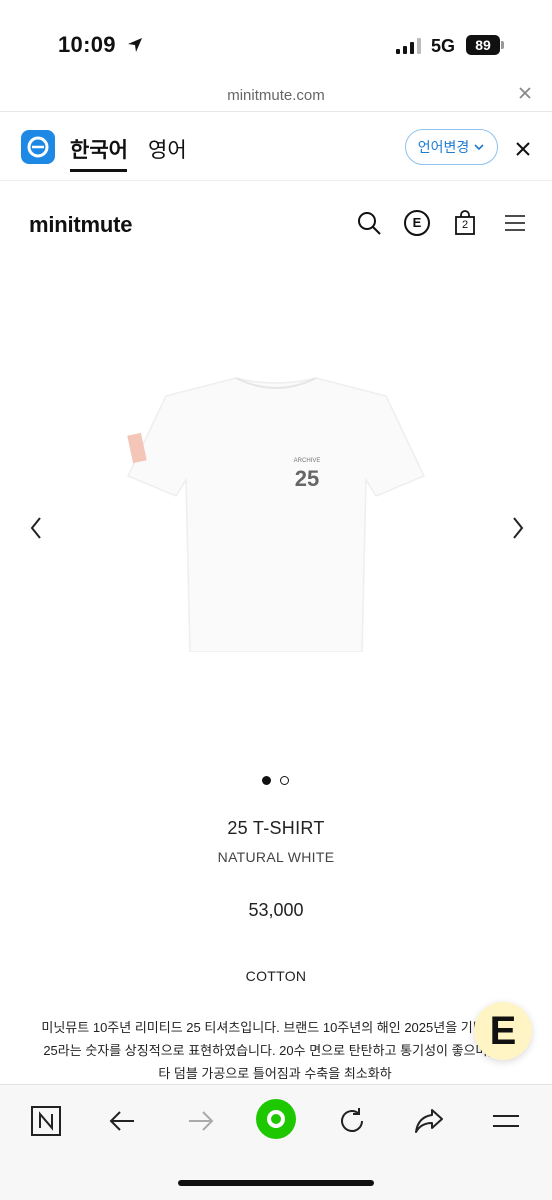 Image resolution: width=552 pixels, height=1200 pixels. I want to click on battery-icon: 89, so click(483, 45).